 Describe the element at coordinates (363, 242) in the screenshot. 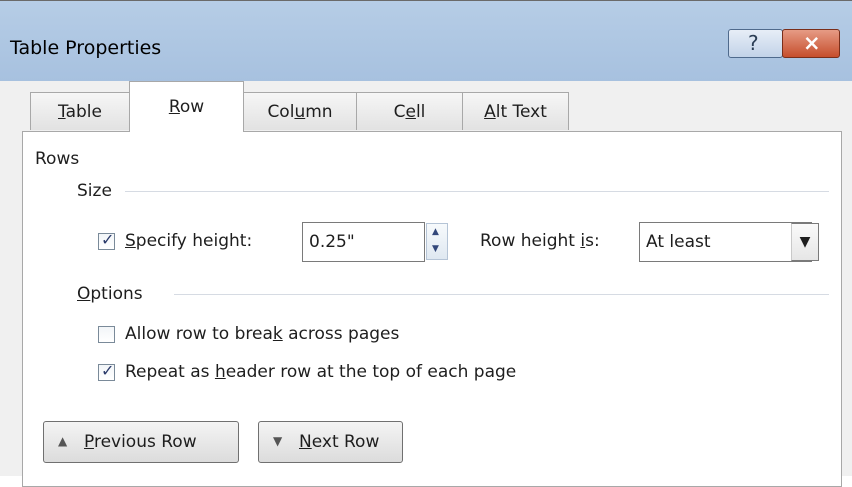

I see `height-input: 0.25"` at that location.